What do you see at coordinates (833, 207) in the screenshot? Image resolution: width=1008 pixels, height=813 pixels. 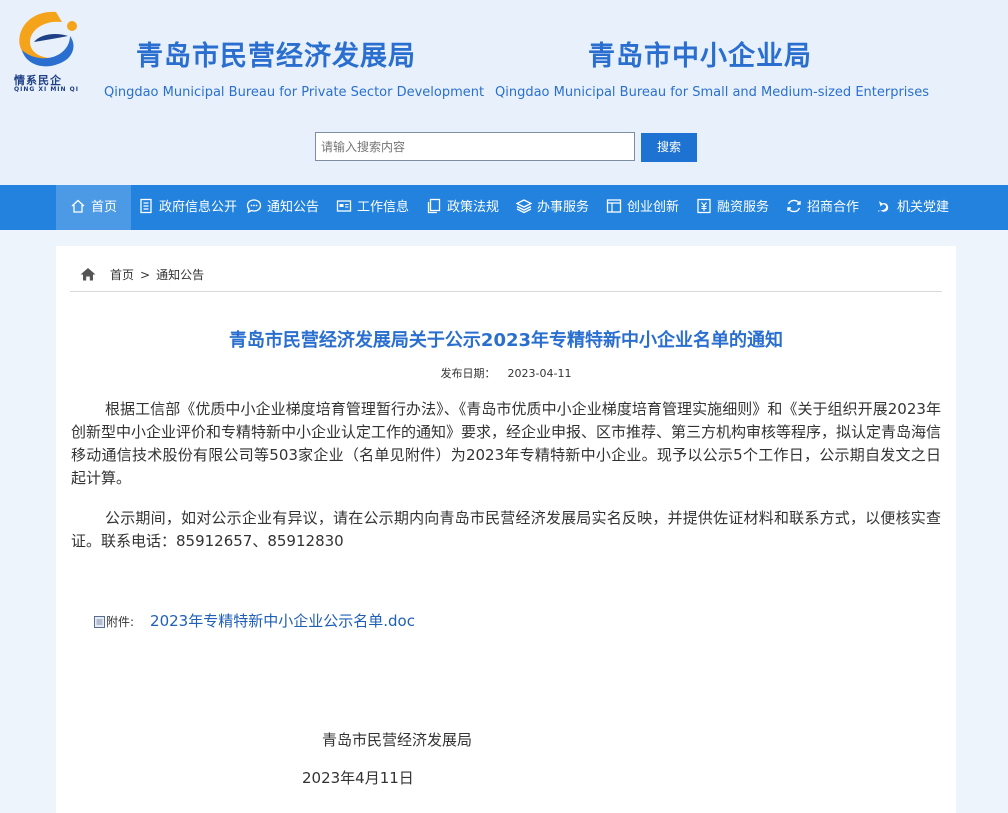 I see `nav-label: 招商合作` at bounding box center [833, 207].